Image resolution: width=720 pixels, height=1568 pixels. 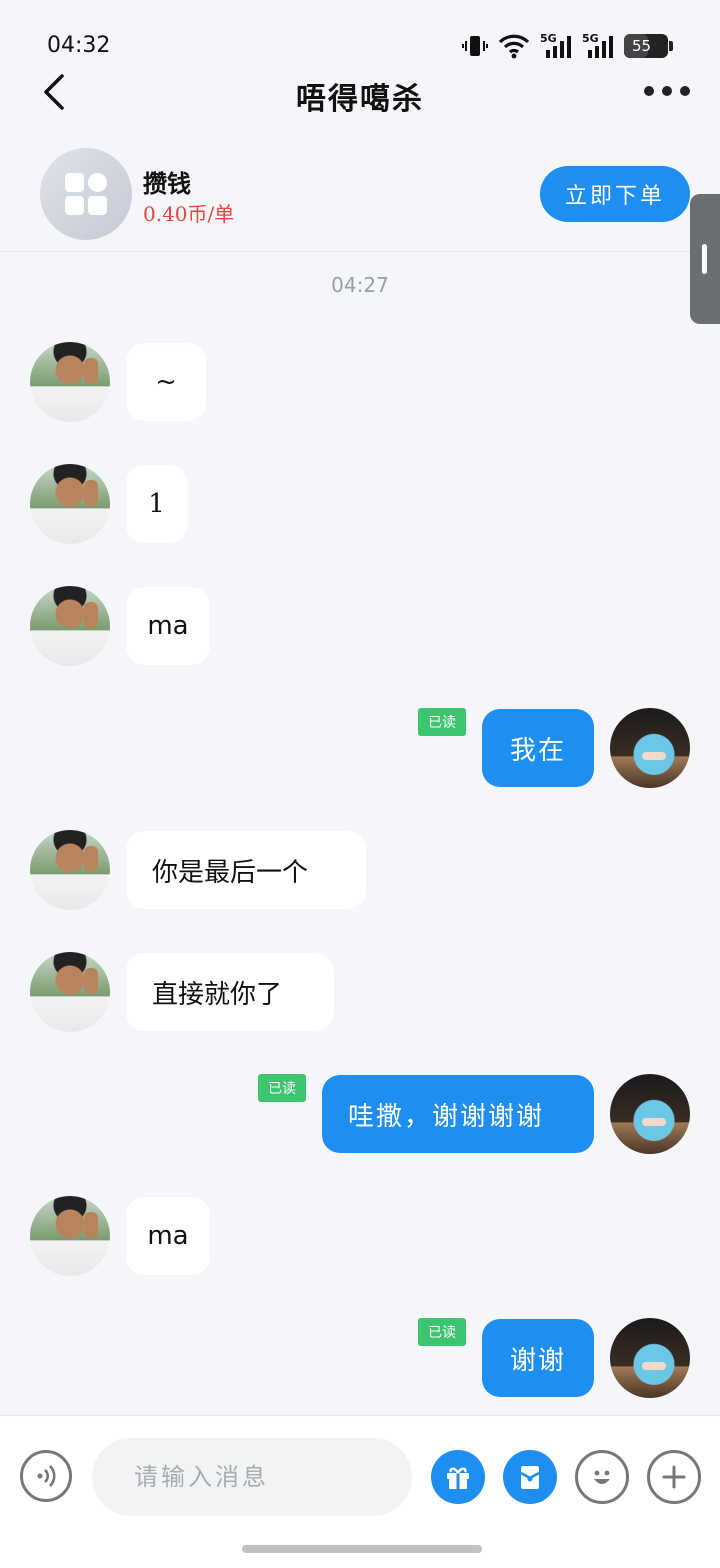 I want to click on battery-level: 55, so click(x=642, y=46).